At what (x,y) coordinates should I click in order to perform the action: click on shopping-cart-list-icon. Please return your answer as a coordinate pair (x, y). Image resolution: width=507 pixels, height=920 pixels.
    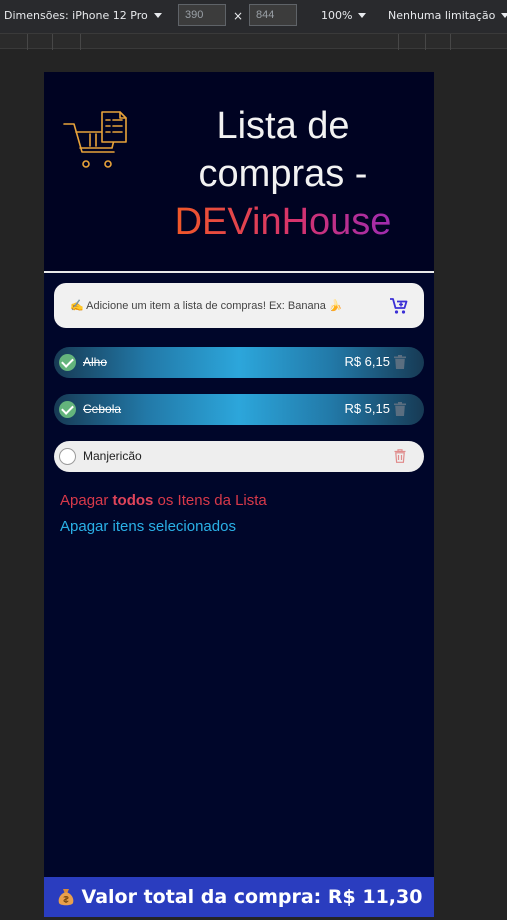
    Looking at the image, I should click on (95, 139).